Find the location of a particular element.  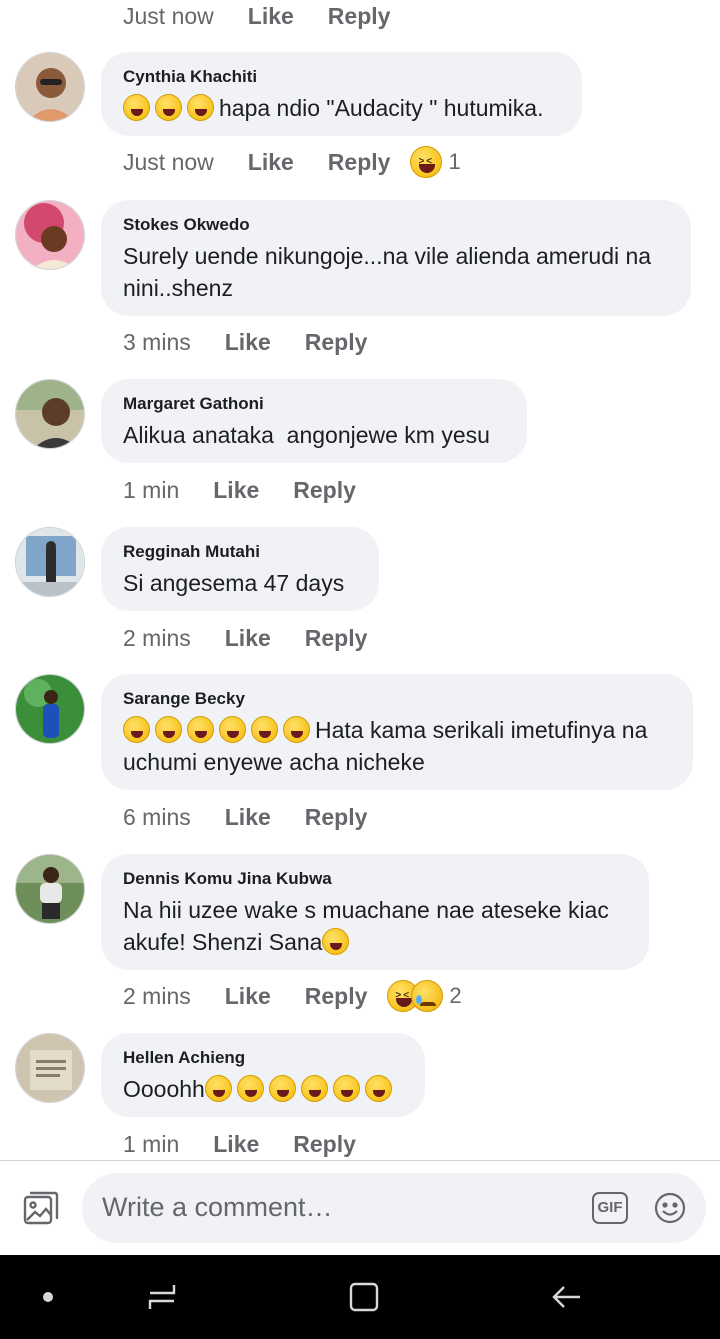

comment-actions: 6 mins Like Reply is located at coordinates (245, 817).